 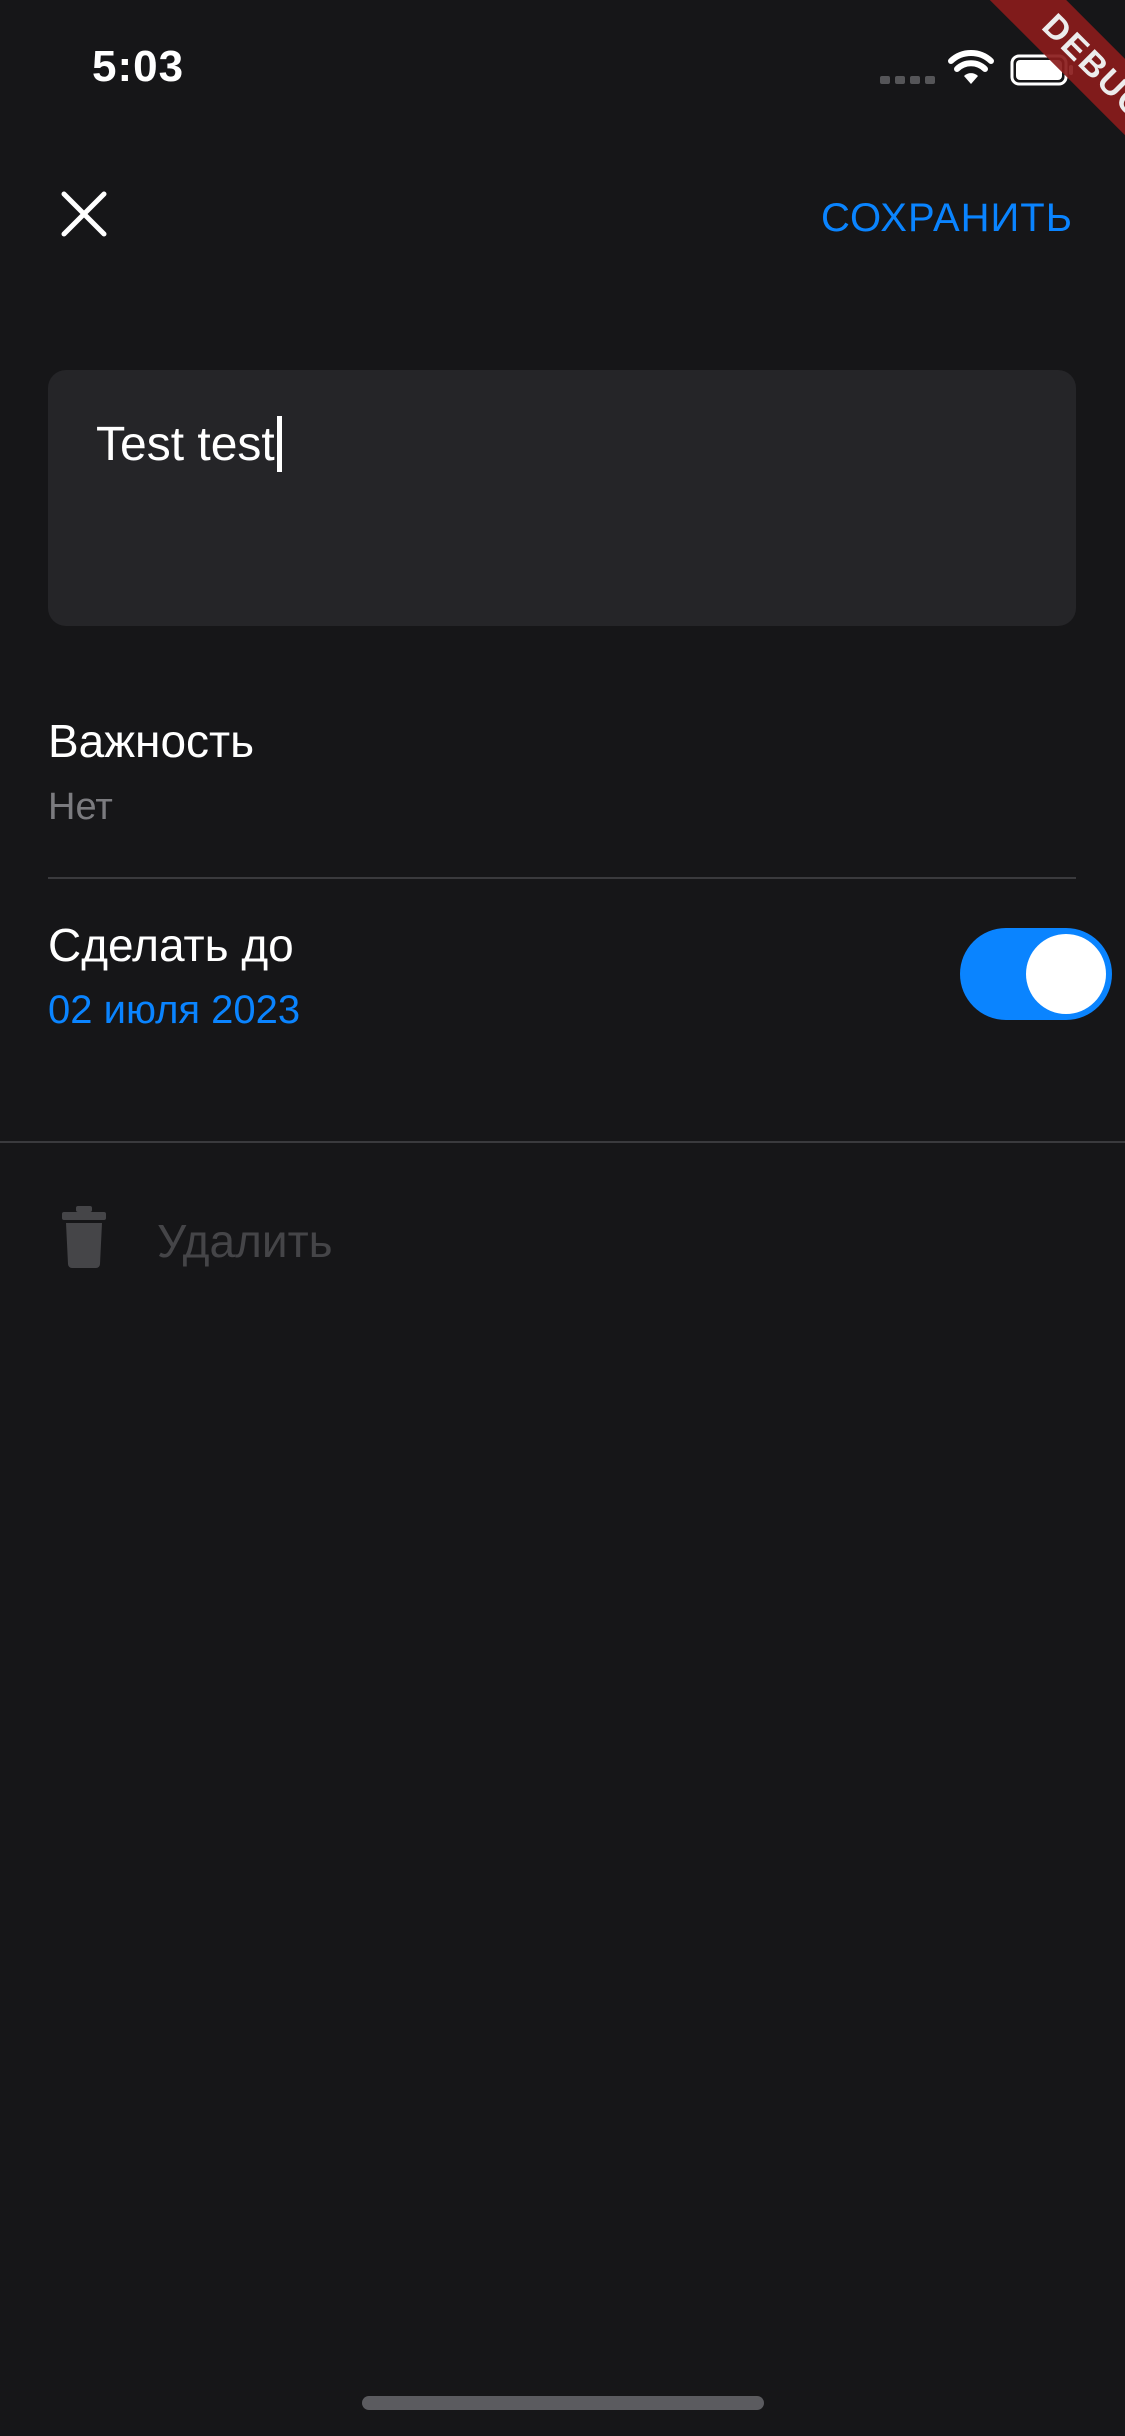 I want to click on trash-icon, so click(x=84, y=1237).